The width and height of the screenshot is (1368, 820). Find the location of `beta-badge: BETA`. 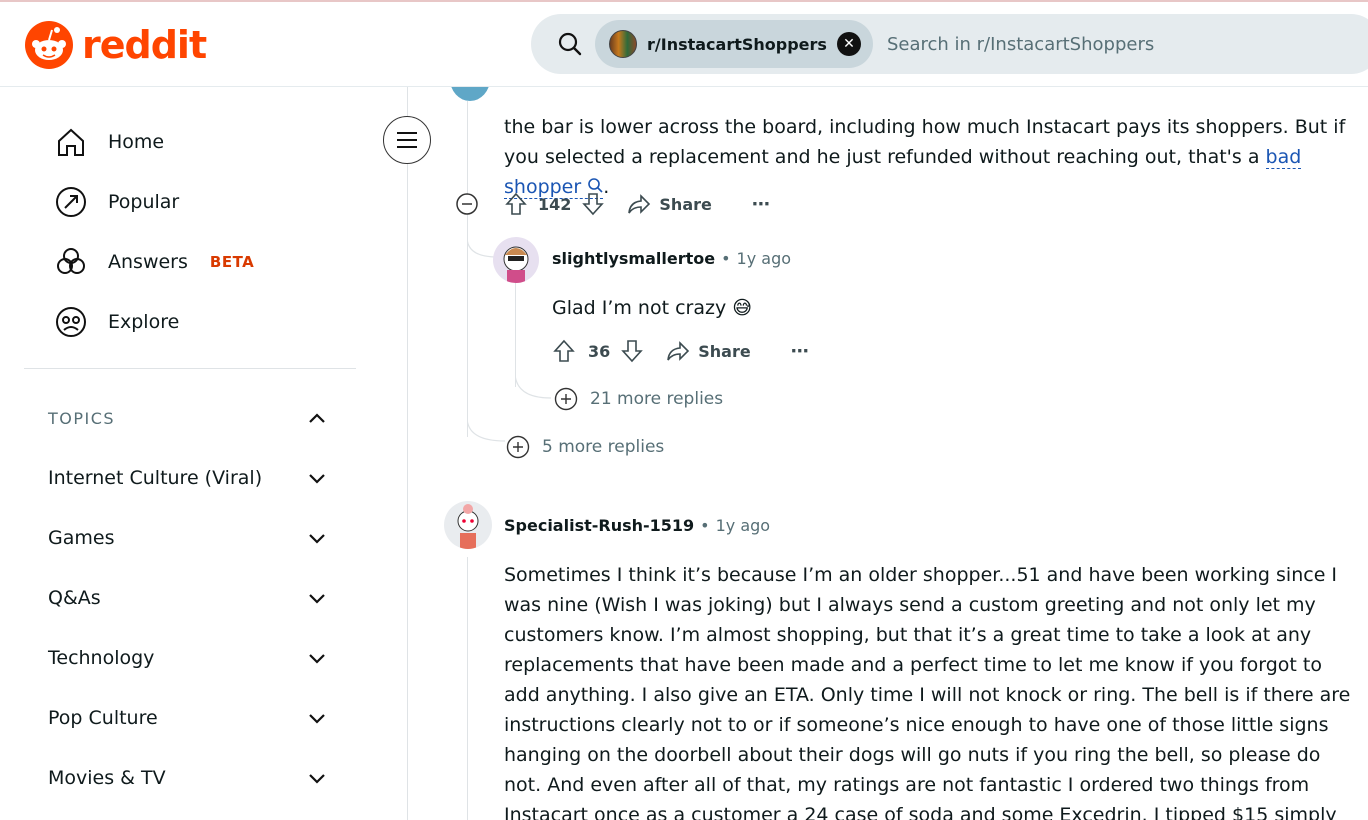

beta-badge: BETA is located at coordinates (232, 262).